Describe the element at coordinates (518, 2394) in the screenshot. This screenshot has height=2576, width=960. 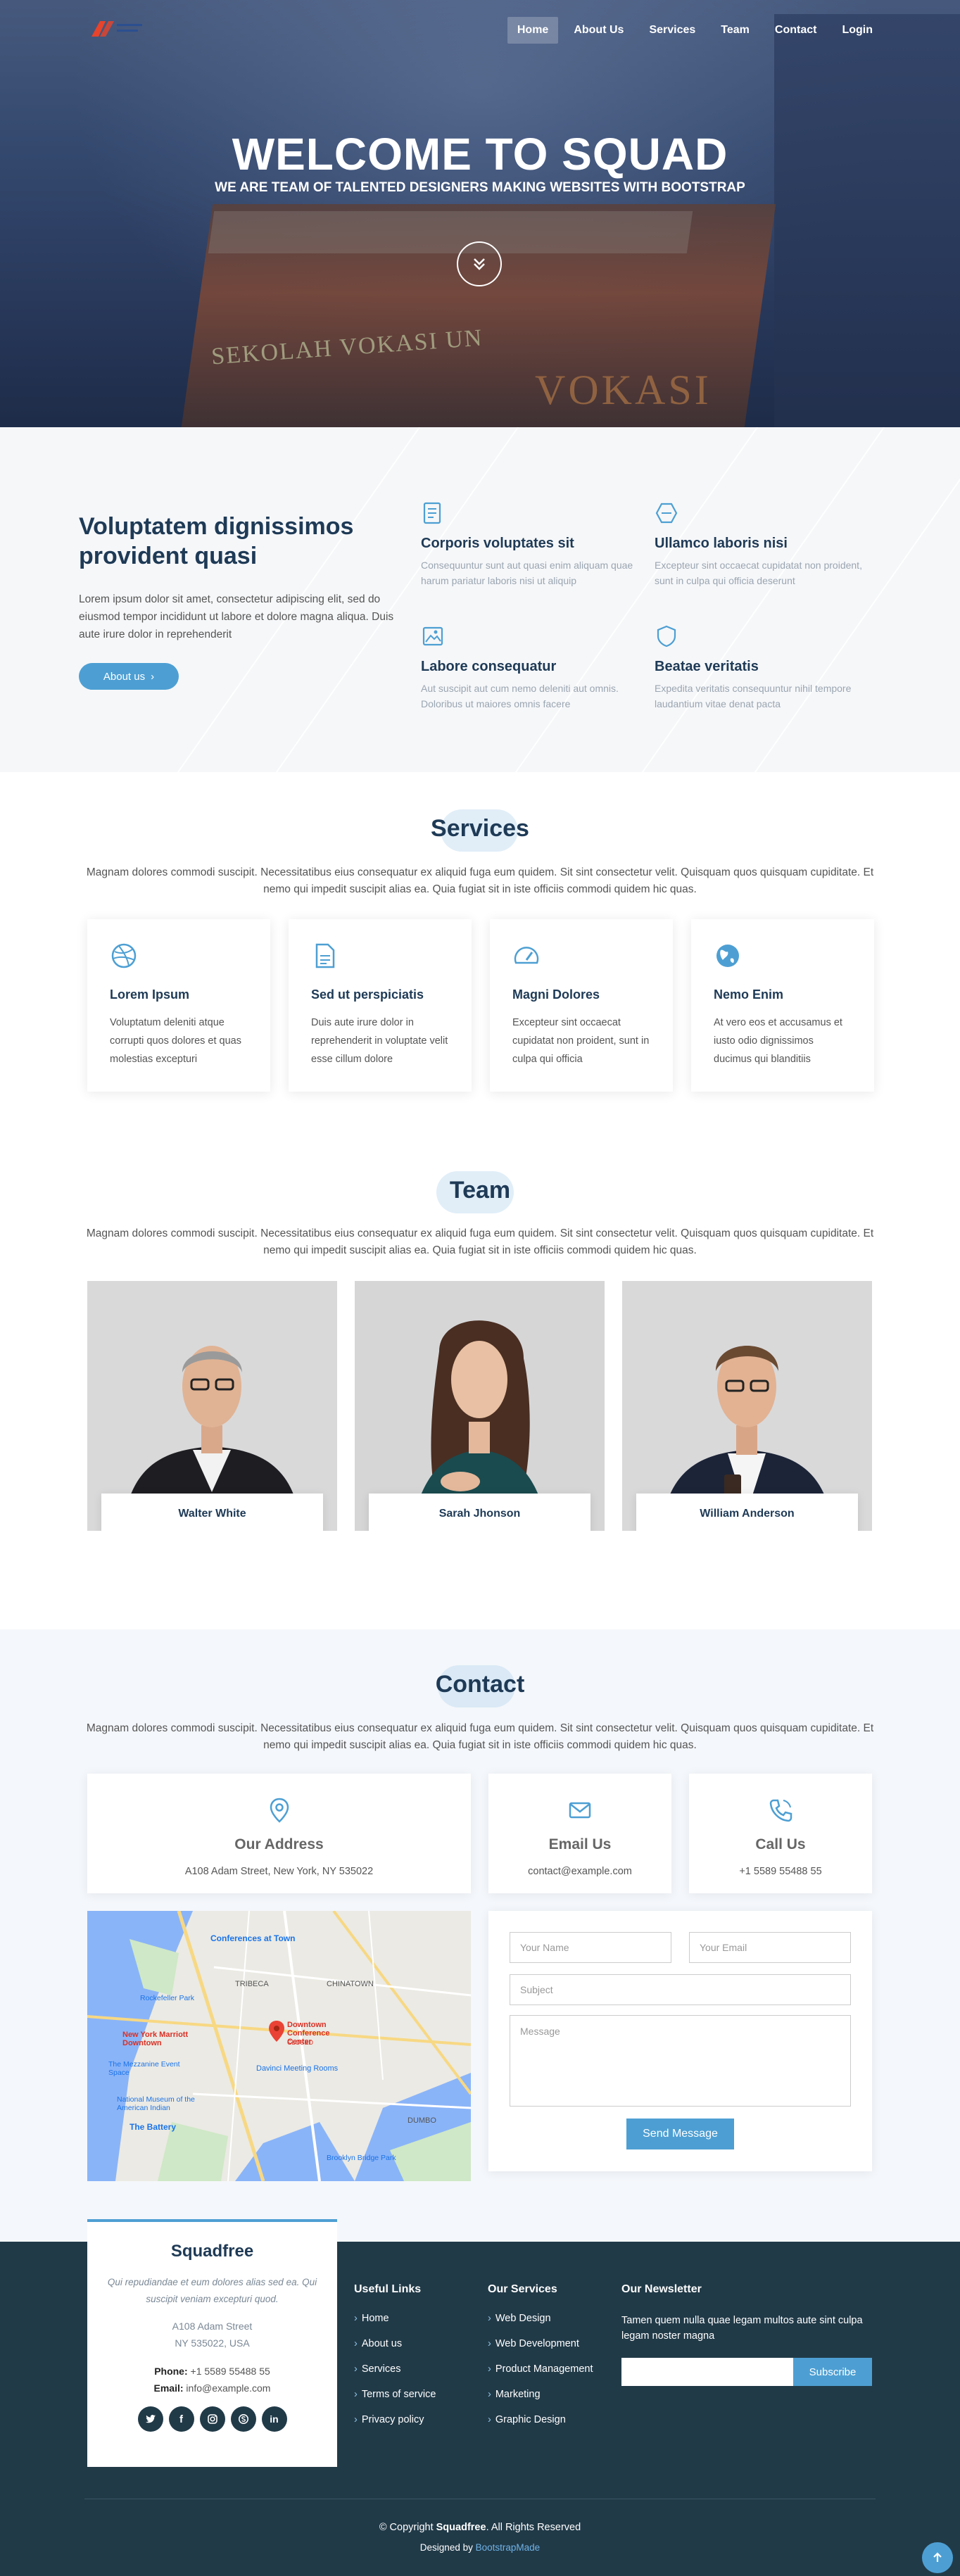
I see `footer-link-label: Marketing` at that location.